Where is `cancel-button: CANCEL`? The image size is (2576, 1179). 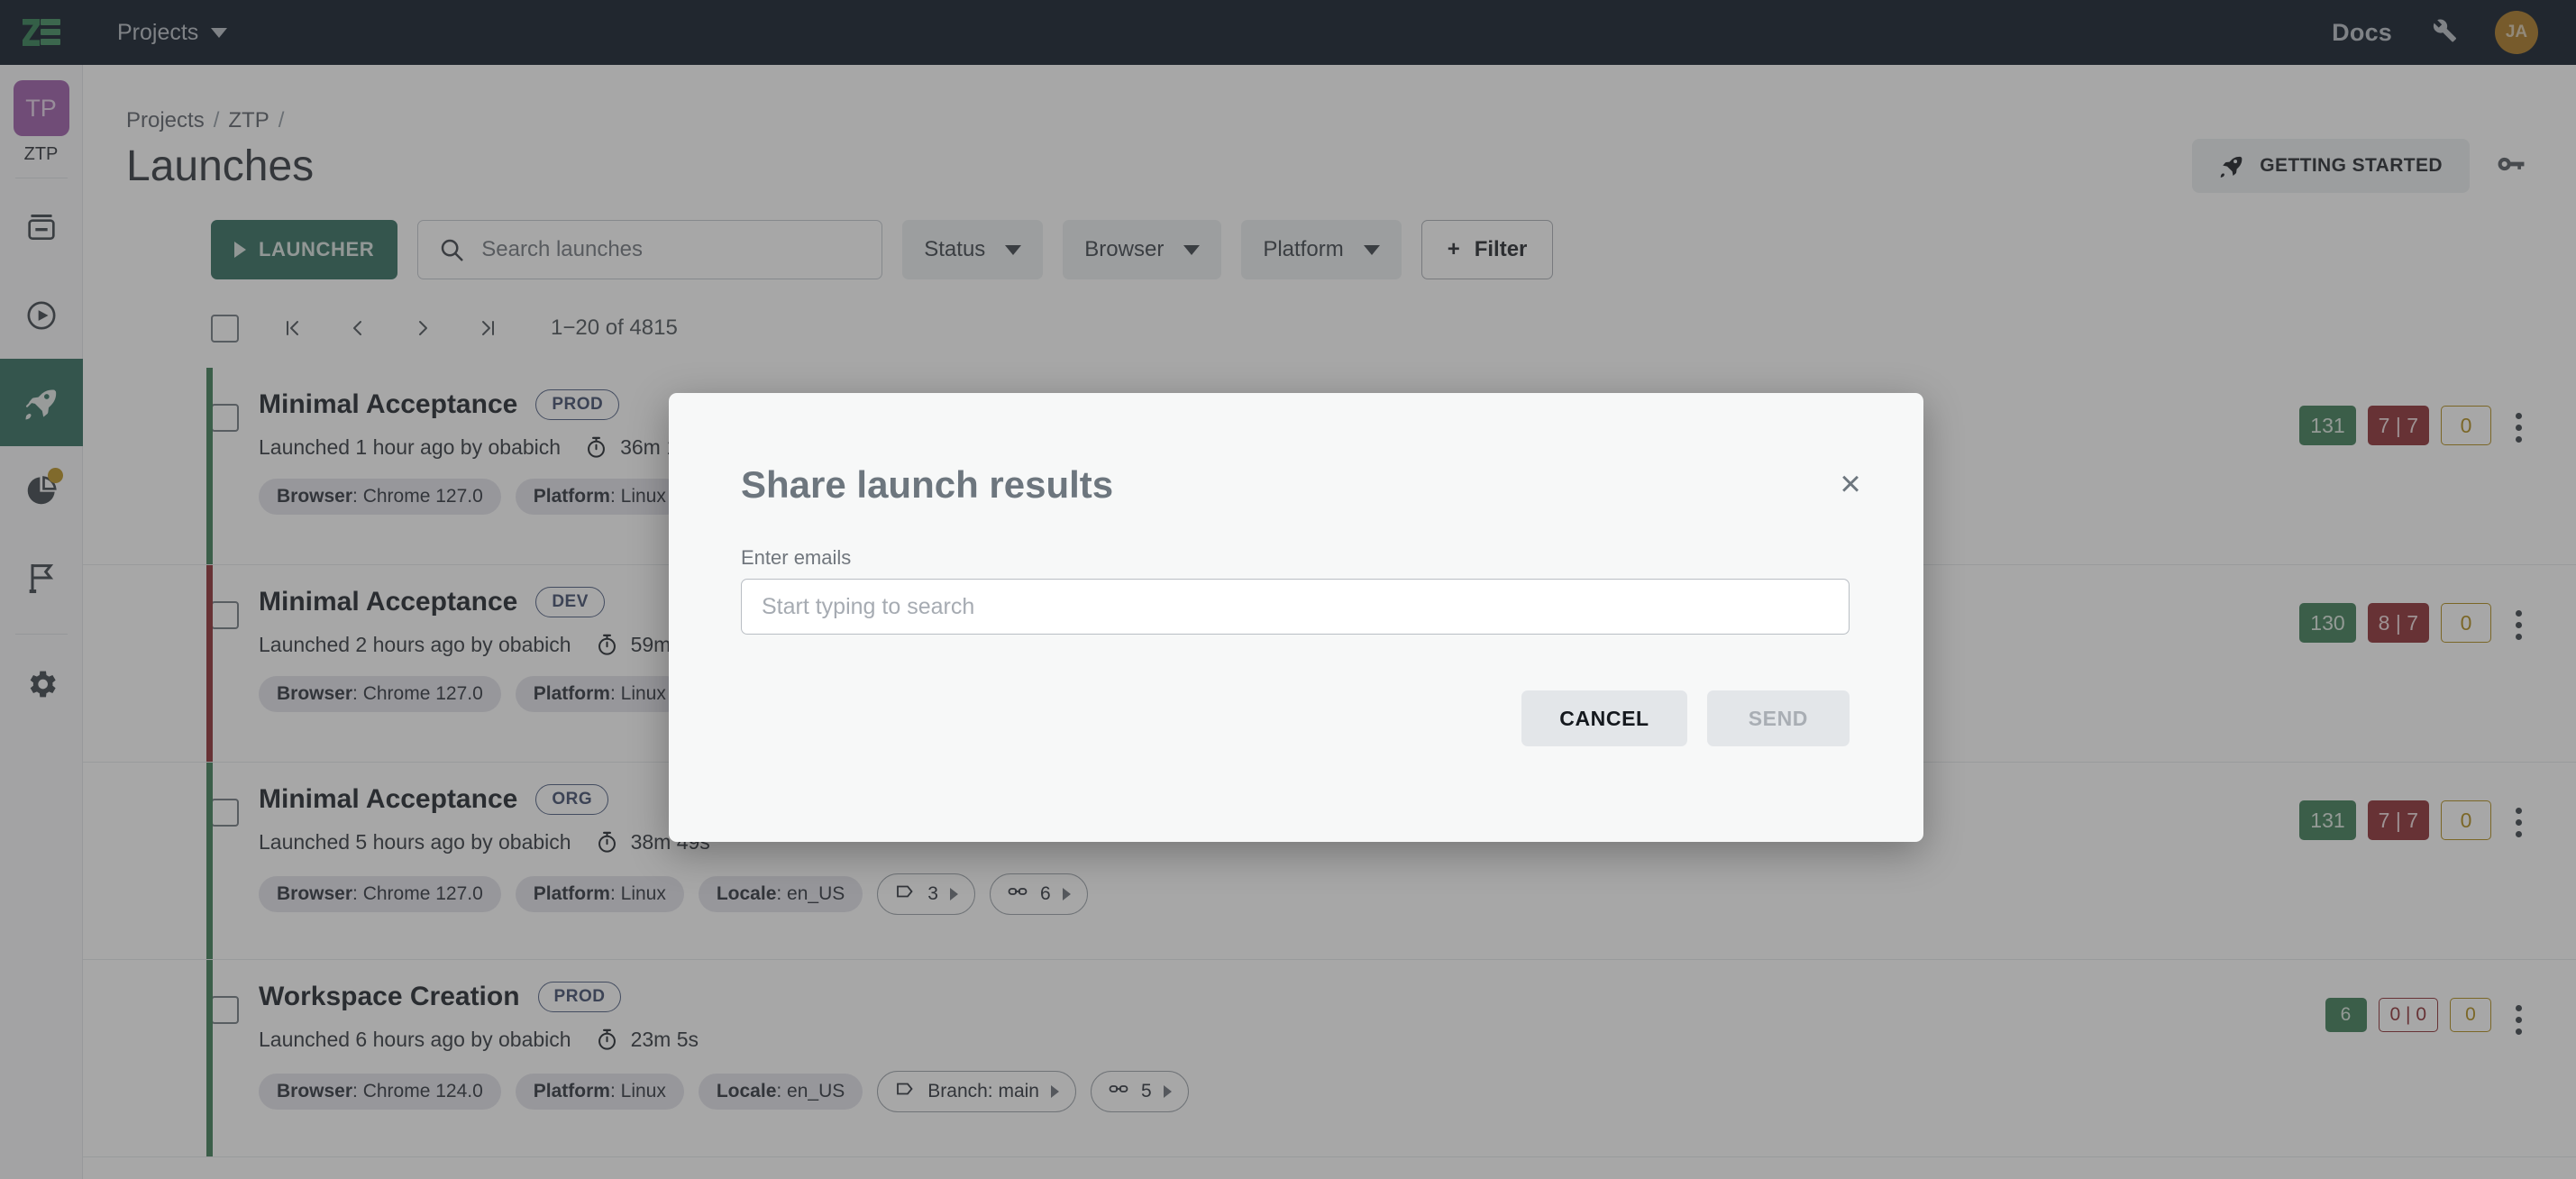
cancel-button: CANCEL is located at coordinates (1604, 718).